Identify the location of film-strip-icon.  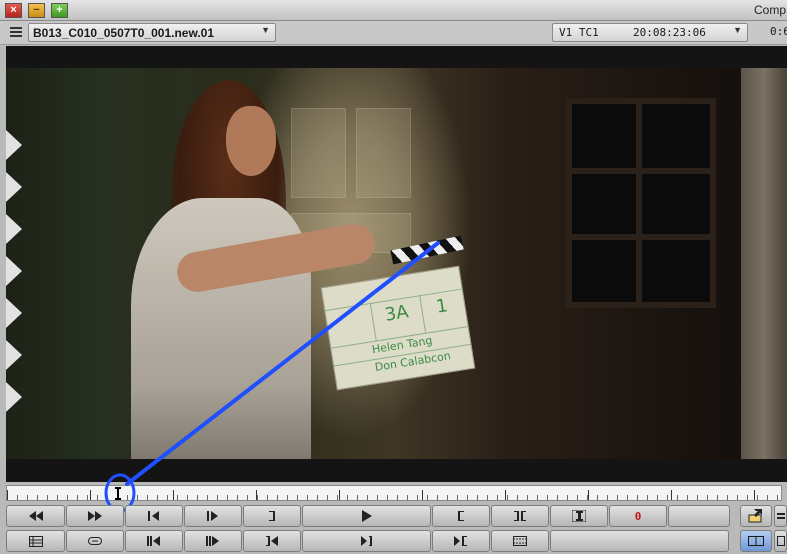
(520, 541).